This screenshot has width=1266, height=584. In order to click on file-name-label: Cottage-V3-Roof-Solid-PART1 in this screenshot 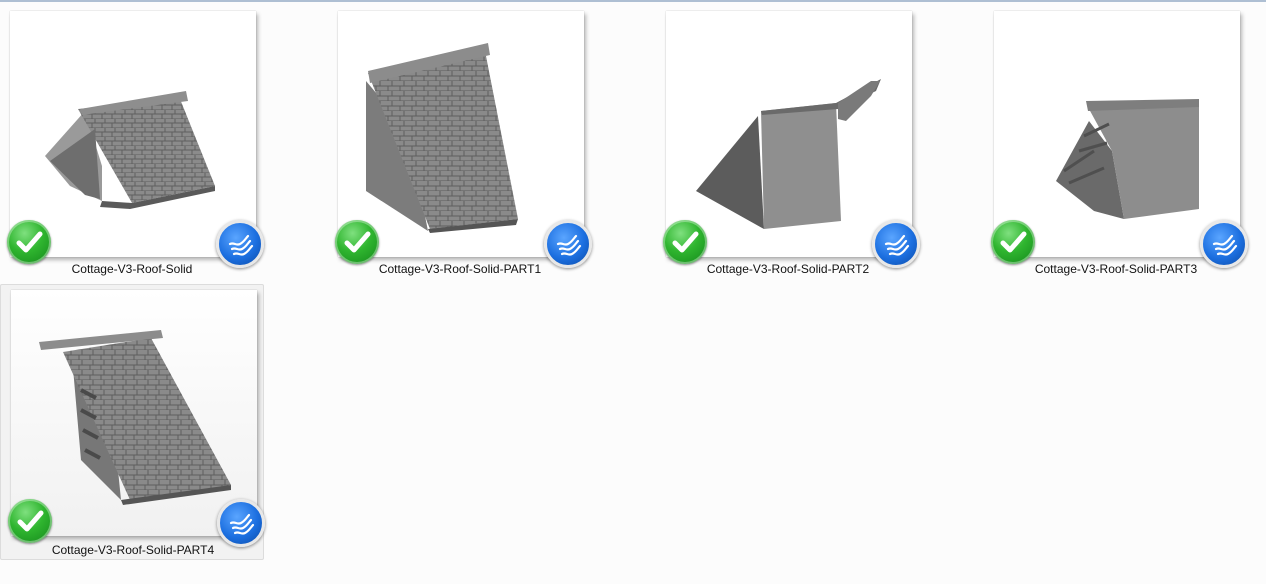, I will do `click(460, 269)`.